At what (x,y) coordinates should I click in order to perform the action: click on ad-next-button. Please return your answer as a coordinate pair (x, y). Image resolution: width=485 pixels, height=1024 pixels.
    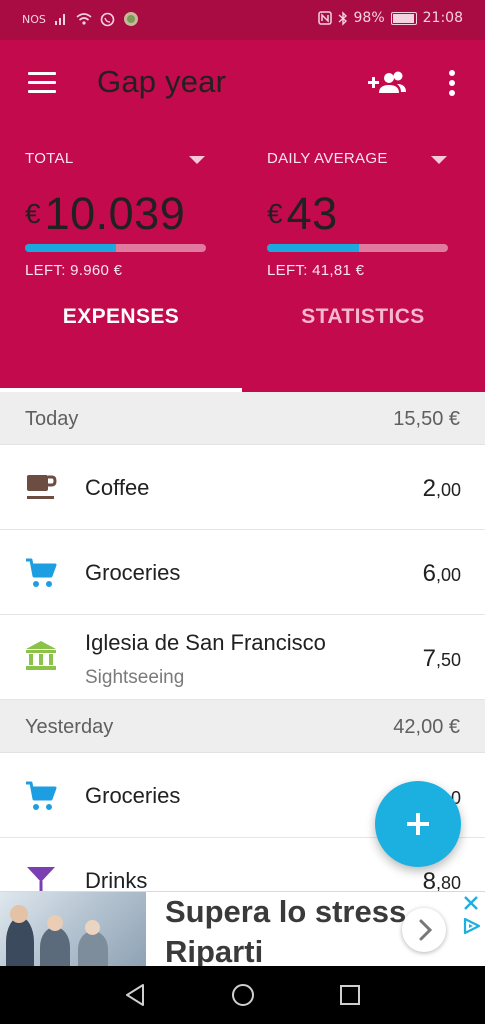
    Looking at the image, I should click on (424, 930).